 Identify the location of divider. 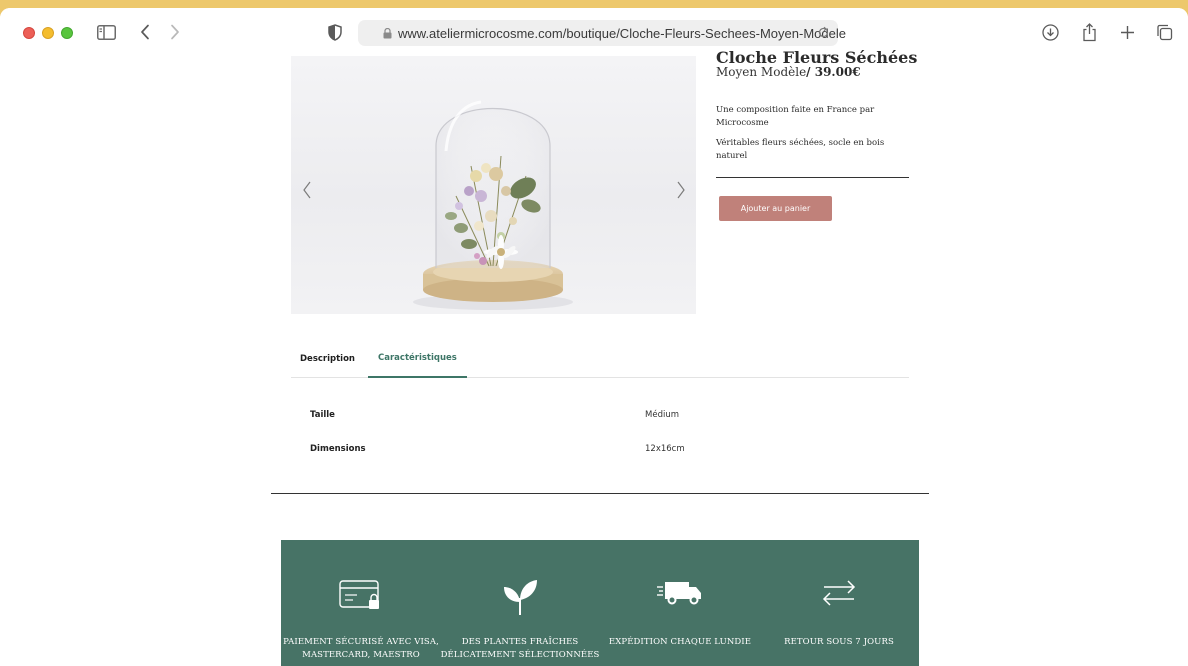
(812, 177).